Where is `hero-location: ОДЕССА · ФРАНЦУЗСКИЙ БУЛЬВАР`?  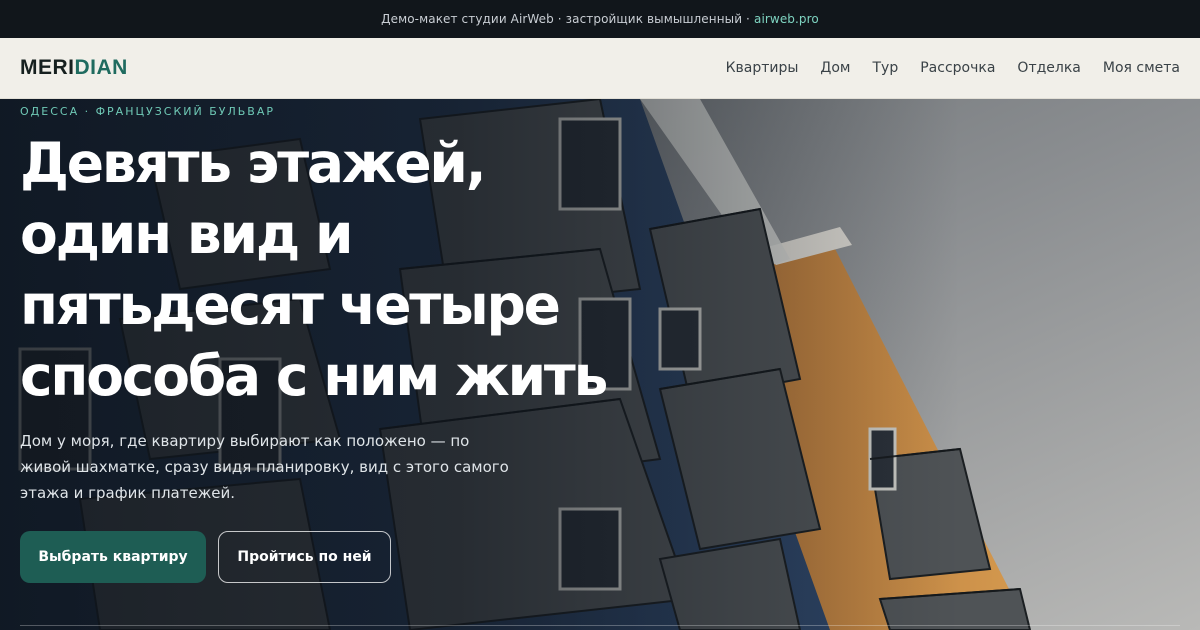 hero-location: ОДЕССА · ФРАНЦУЗСКИЙ БУЛЬВАР is located at coordinates (147, 111).